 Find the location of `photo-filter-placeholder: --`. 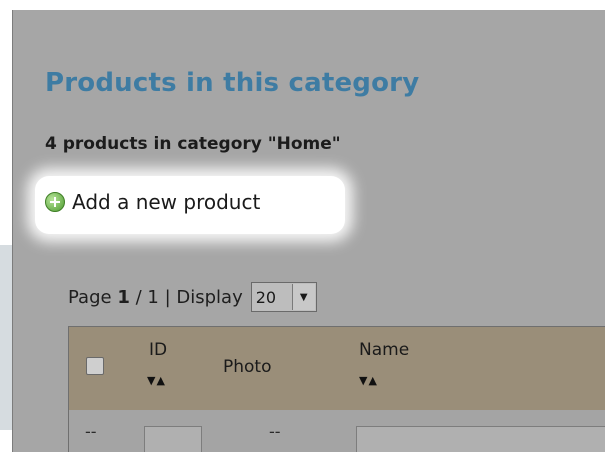

photo-filter-placeholder: -- is located at coordinates (275, 431).